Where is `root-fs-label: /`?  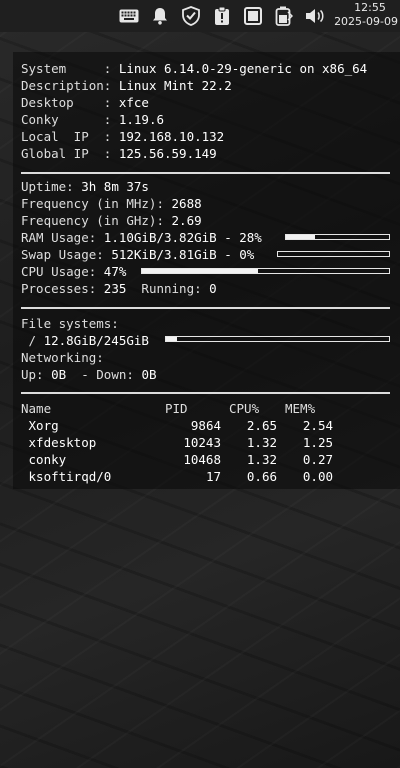
root-fs-label: / is located at coordinates (32, 340).